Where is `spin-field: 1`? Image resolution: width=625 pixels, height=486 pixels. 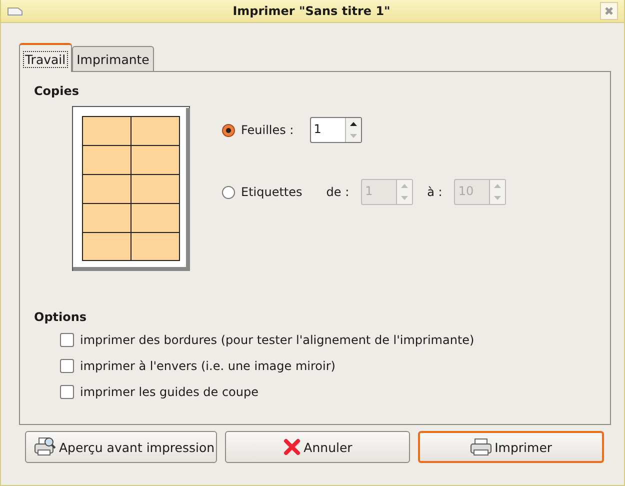 spin-field: 1 is located at coordinates (336, 130).